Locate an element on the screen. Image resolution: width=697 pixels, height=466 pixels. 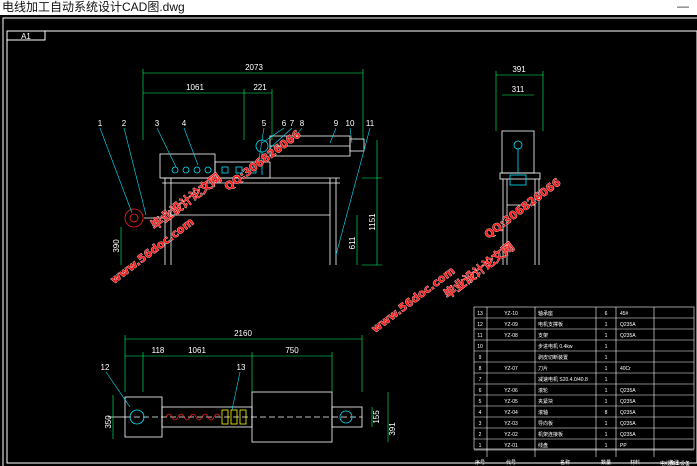
side-dimension-lines is located at coordinates (519, 101).